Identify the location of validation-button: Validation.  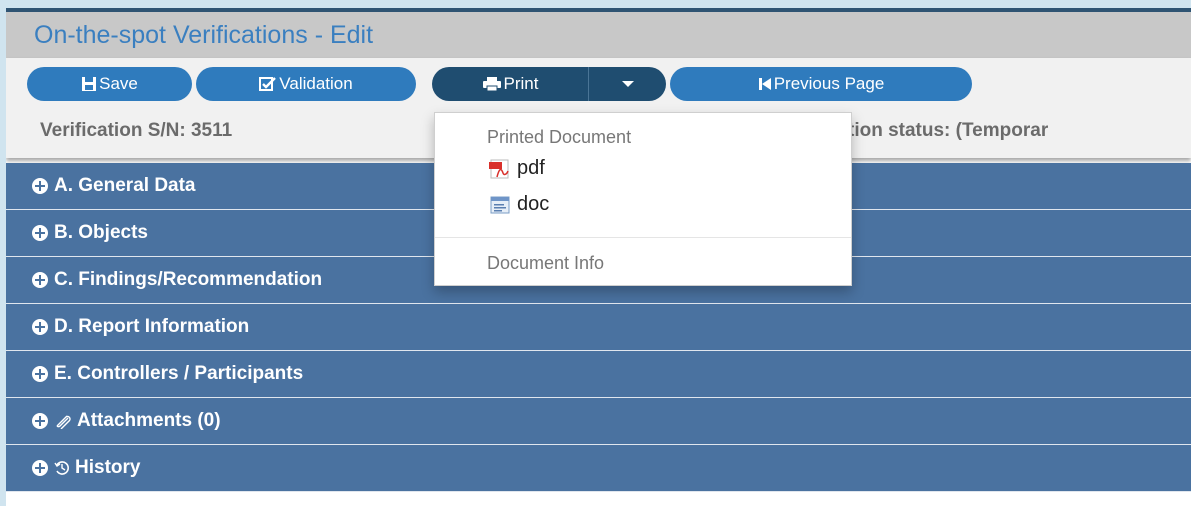
(306, 84).